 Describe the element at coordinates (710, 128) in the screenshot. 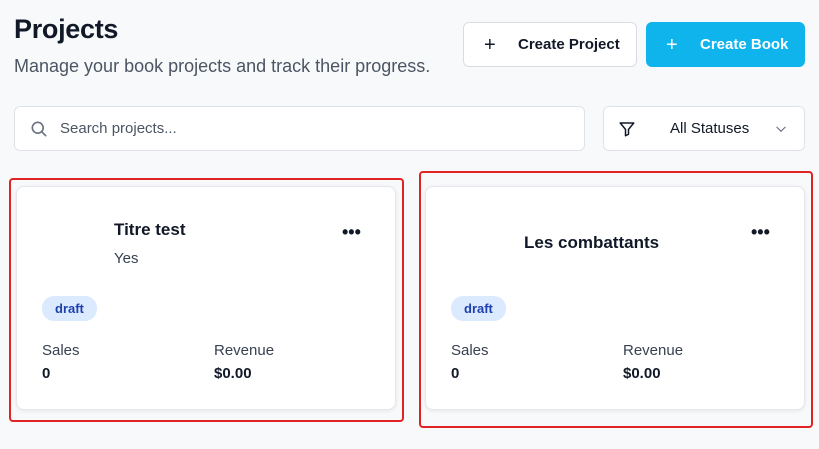

I see `status-filter-value: All Statuses` at that location.